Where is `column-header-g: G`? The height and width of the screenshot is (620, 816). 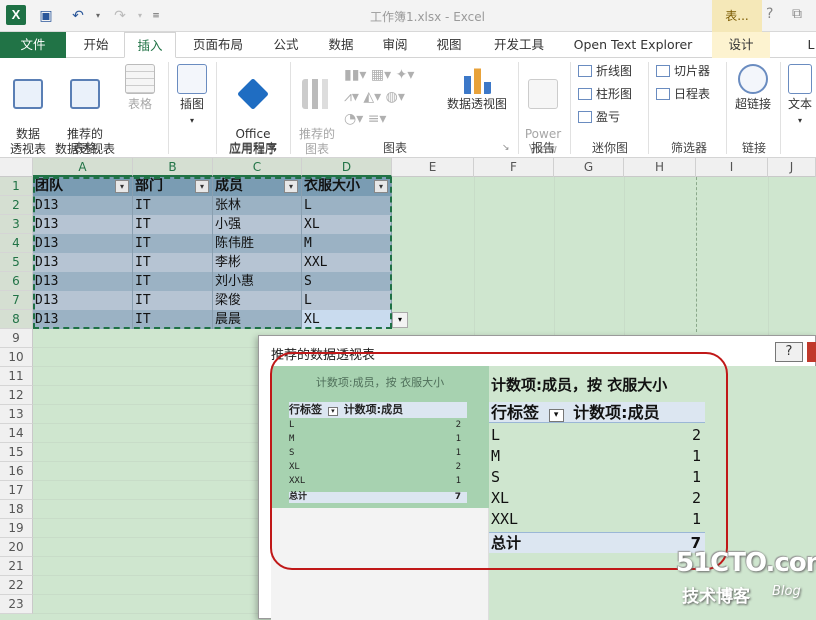
column-header-g: G is located at coordinates (589, 167).